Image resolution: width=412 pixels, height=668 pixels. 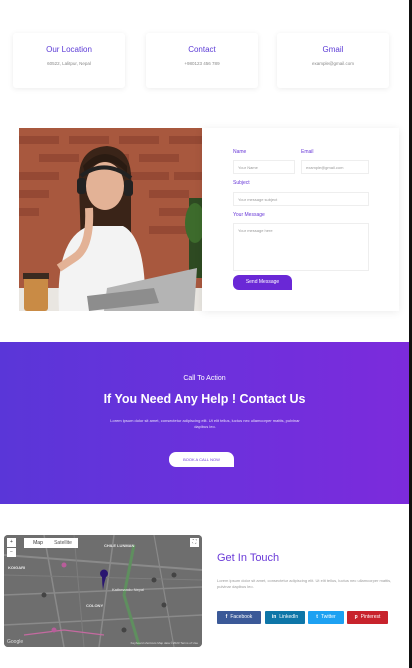 What do you see at coordinates (69, 63) in the screenshot?
I see `location-value: 60522, Lalitpur, Nepal` at bounding box center [69, 63].